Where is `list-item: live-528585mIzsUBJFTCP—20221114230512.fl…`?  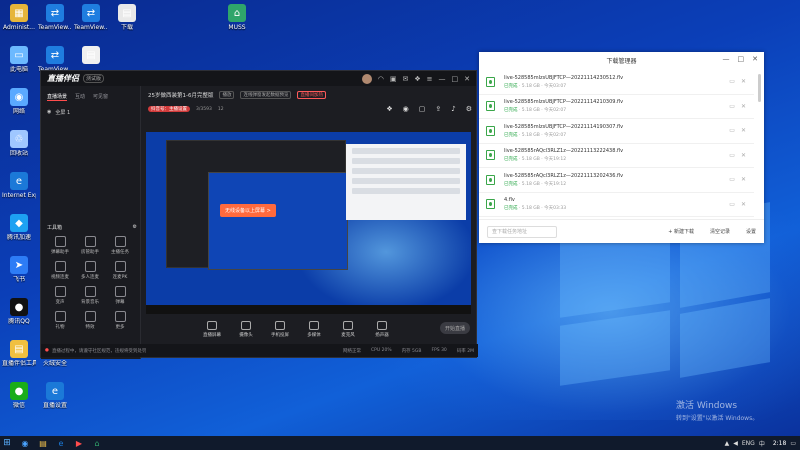
list-item: live-528585mIzsUBJFTCP—20221114230512.fl… is located at coordinates (616, 82).